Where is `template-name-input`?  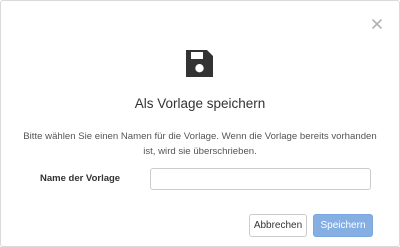
template-name-input is located at coordinates (260, 179).